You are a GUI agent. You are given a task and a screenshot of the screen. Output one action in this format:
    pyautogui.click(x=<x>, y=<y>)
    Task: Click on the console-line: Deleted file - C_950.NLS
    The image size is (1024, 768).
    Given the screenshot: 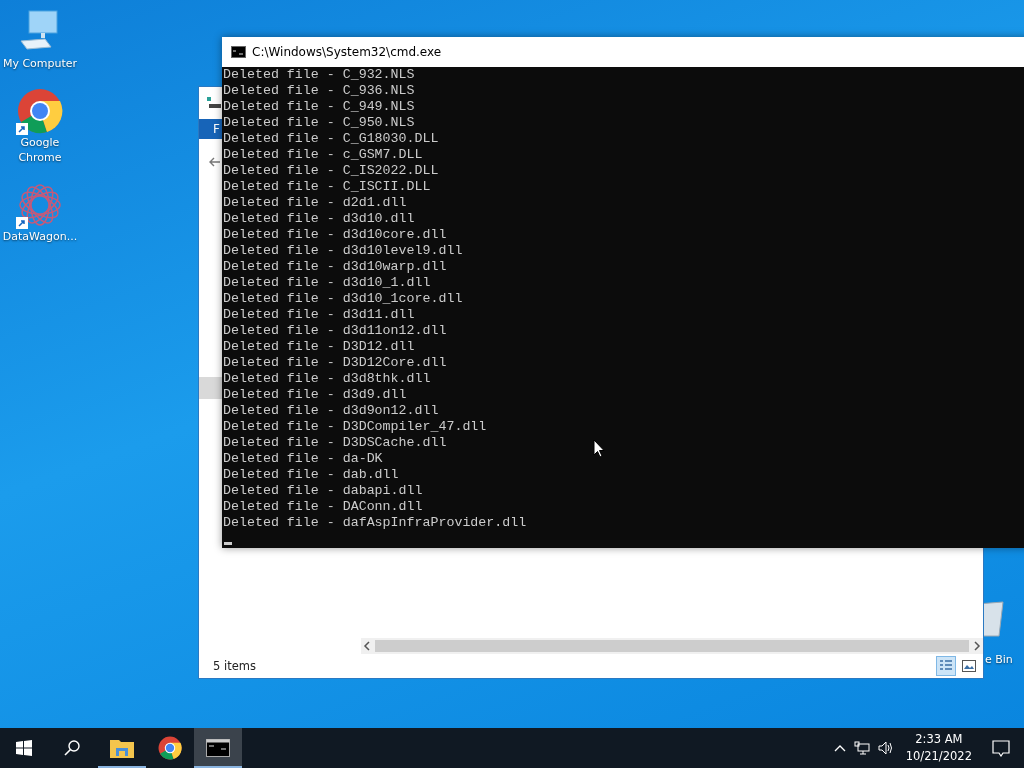 What is the action you would take?
    pyautogui.click(x=319, y=123)
    